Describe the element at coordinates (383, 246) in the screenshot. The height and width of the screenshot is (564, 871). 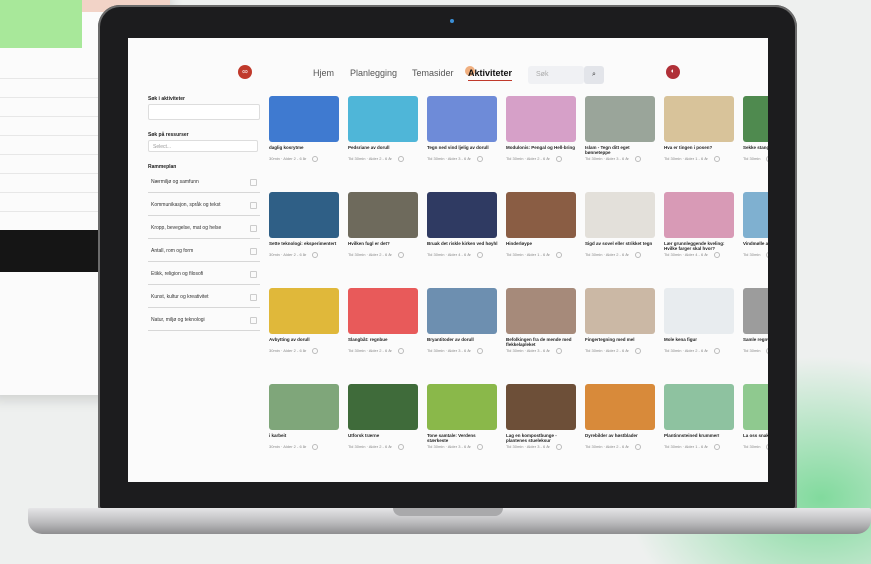
I see `activity-title: Hvilken fugl er det?` at that location.